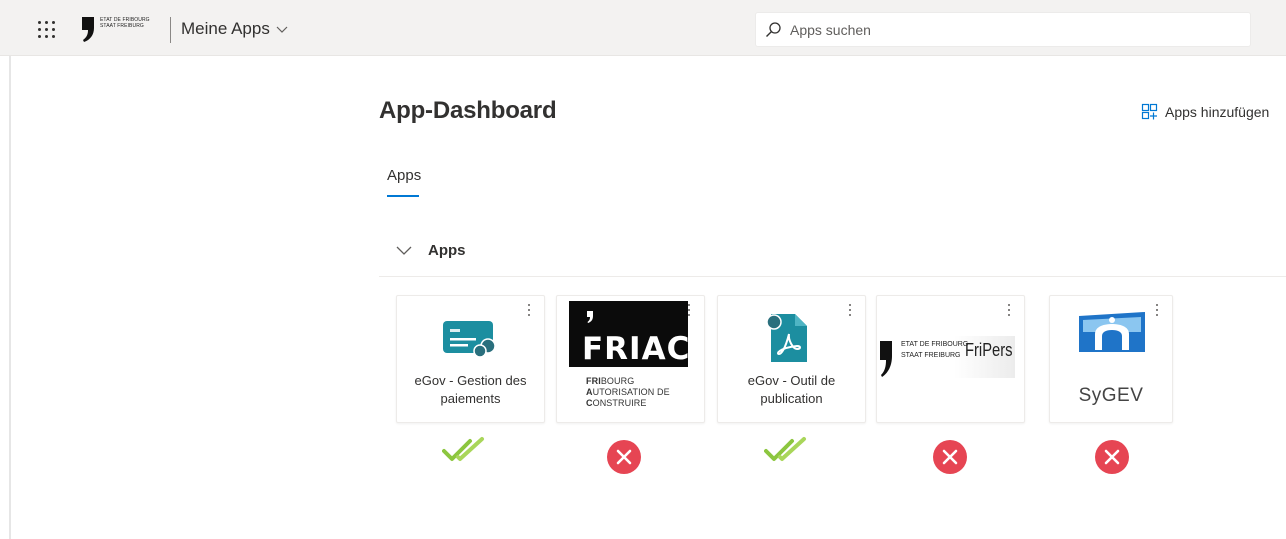 The width and height of the screenshot is (1286, 539). What do you see at coordinates (832, 276) in the screenshot?
I see `section-divider` at bounding box center [832, 276].